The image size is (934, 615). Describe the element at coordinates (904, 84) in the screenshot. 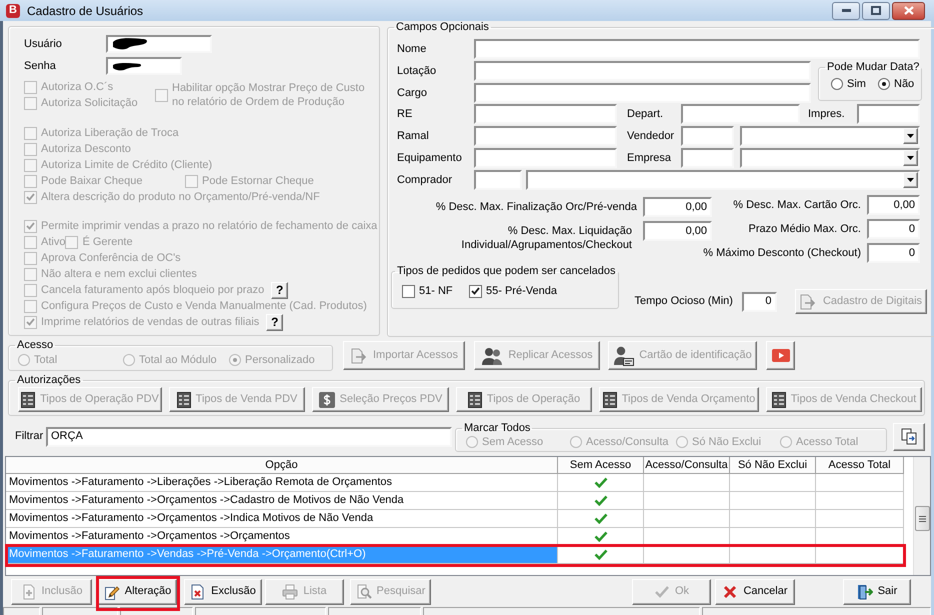

I see `radio-label: Não` at that location.